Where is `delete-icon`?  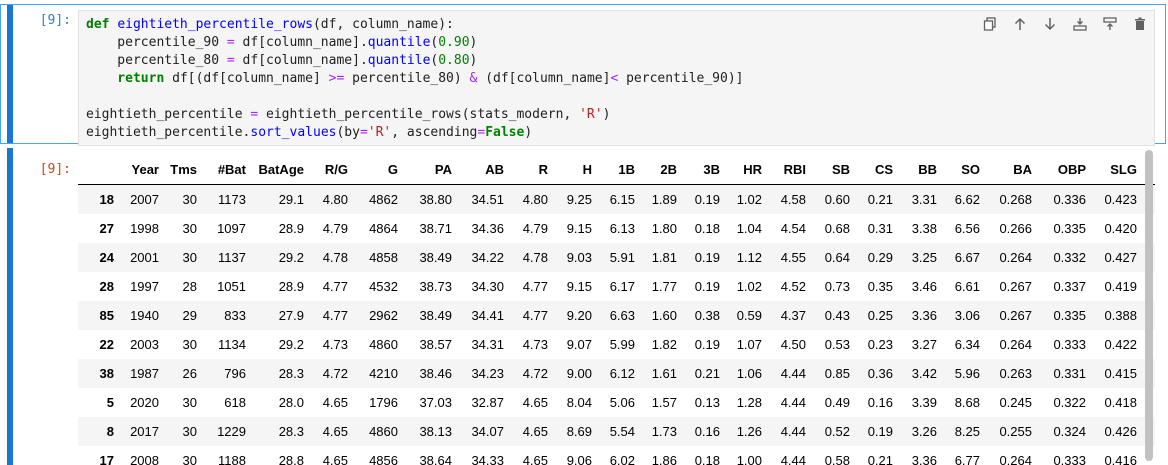 delete-icon is located at coordinates (1140, 24).